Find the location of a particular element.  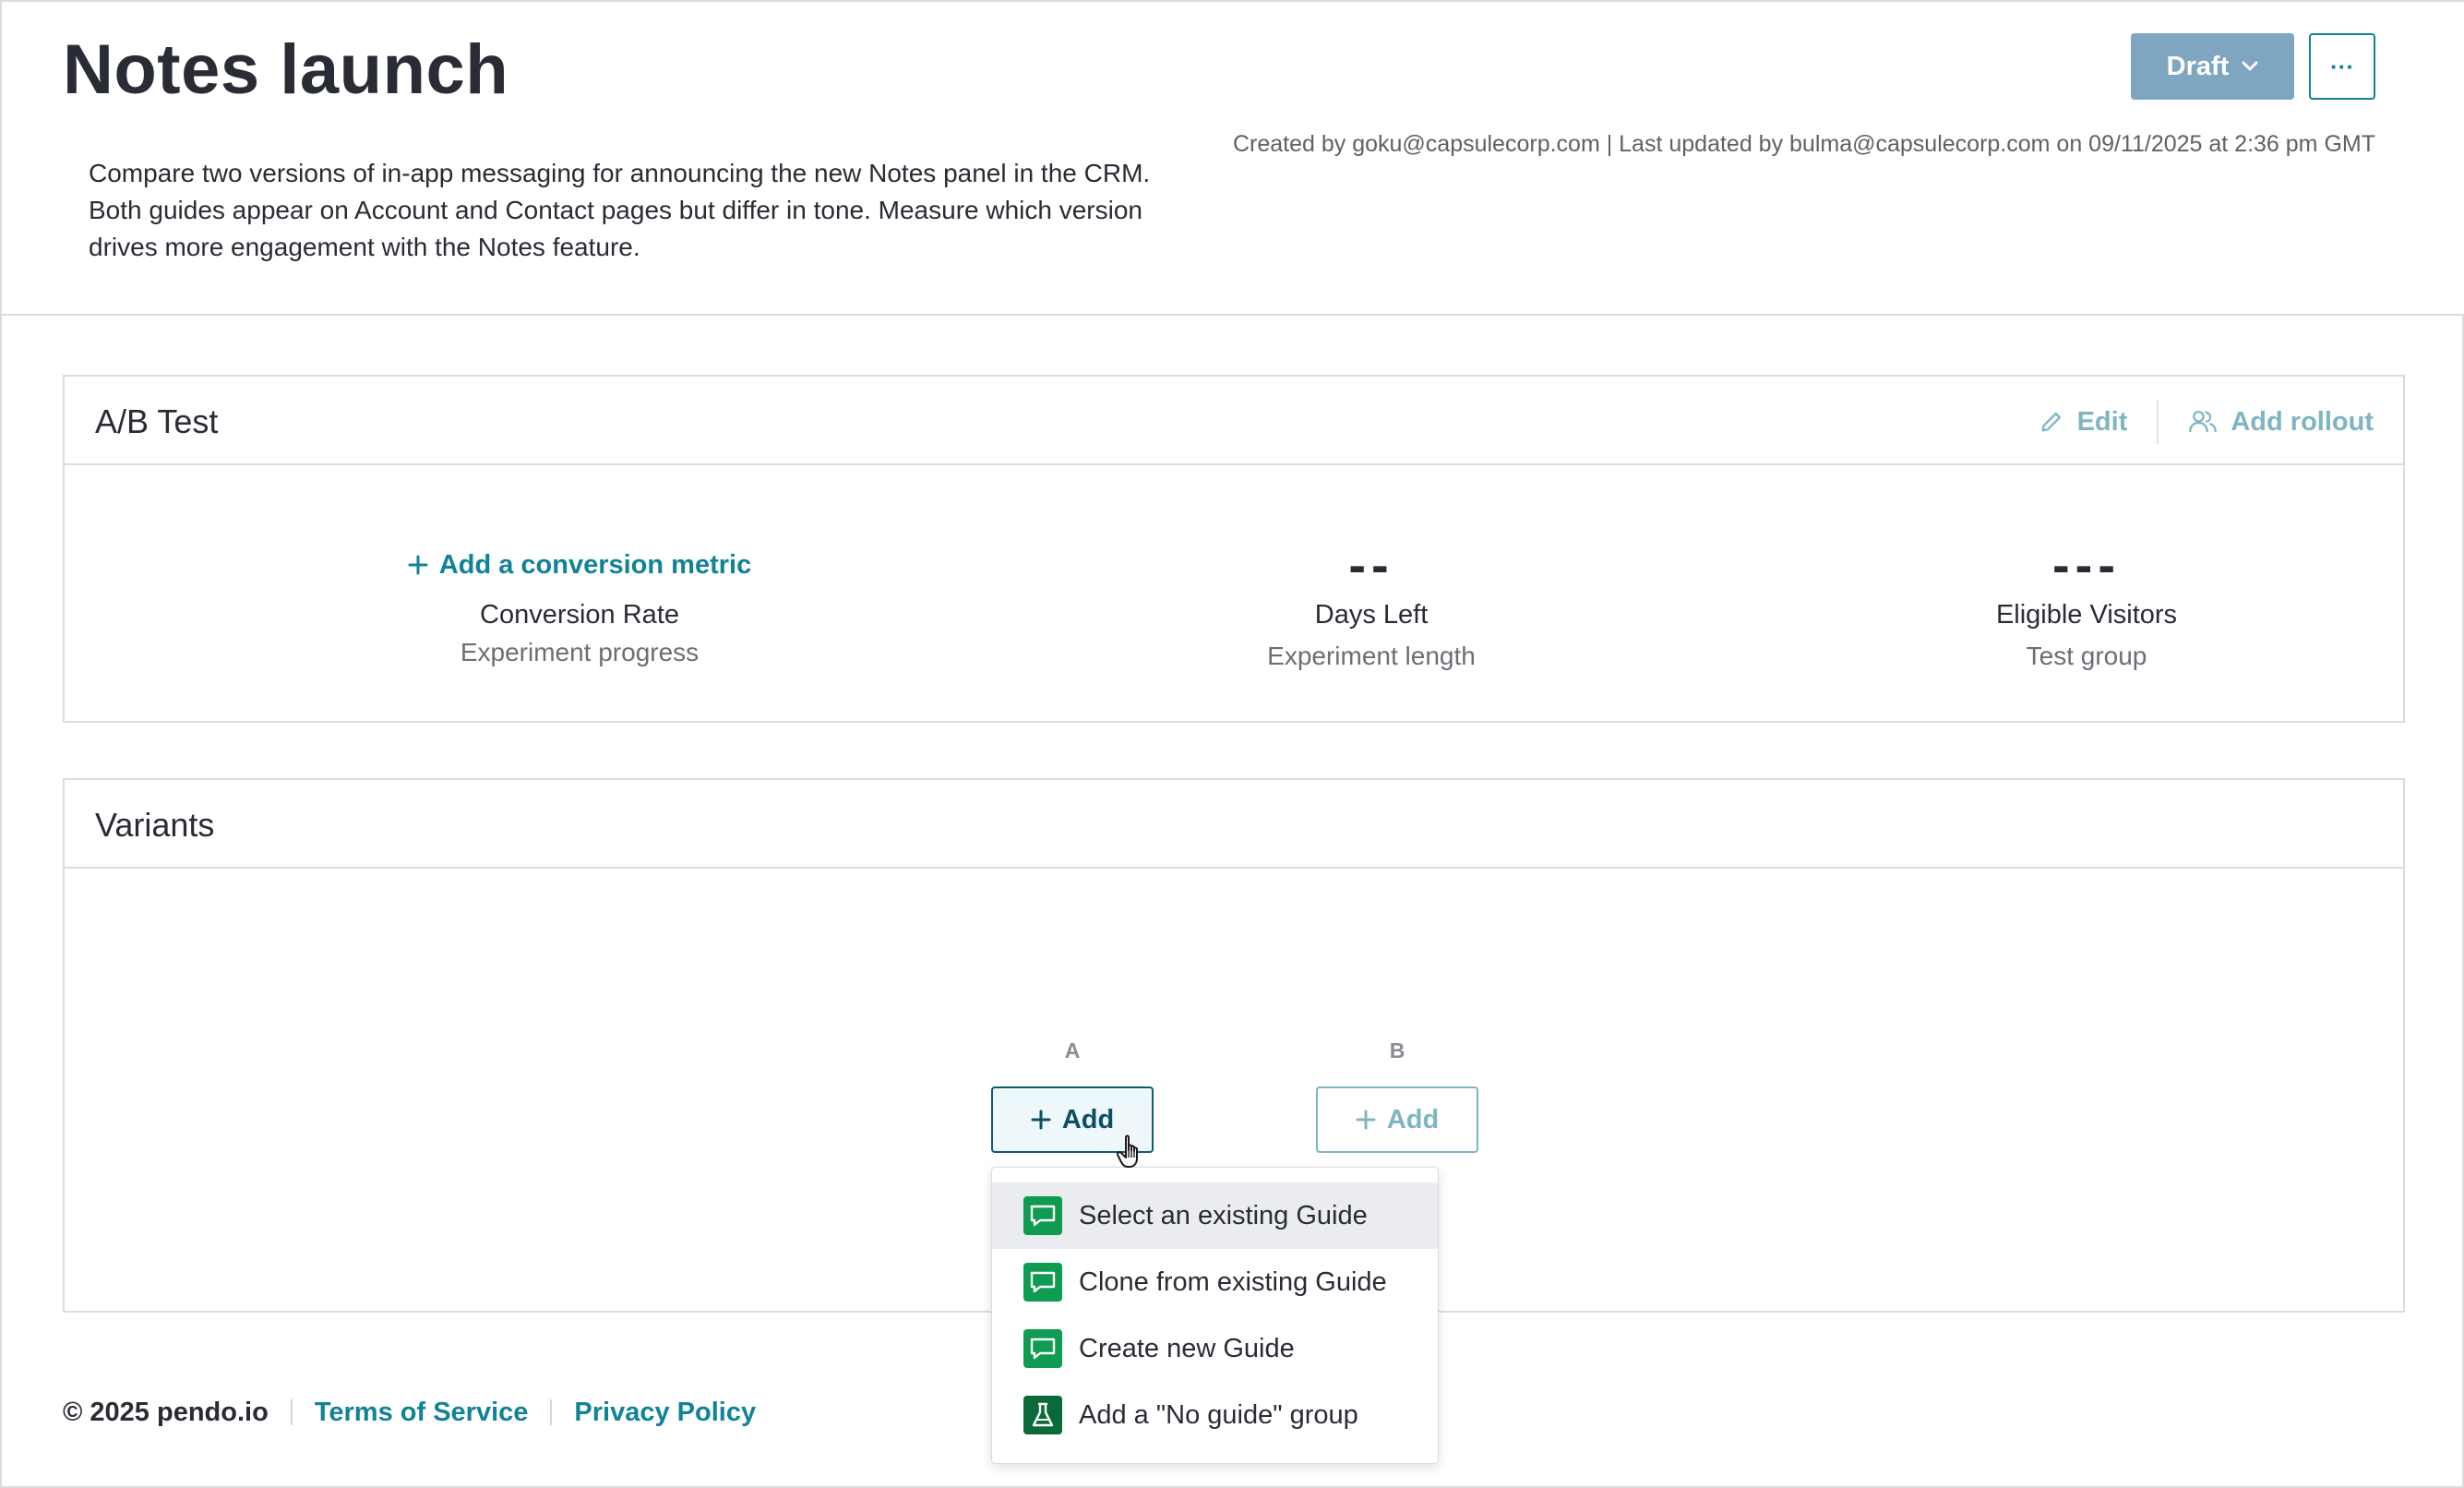

add-conversion-metric-label: Add a conversion metric is located at coordinates (595, 564).